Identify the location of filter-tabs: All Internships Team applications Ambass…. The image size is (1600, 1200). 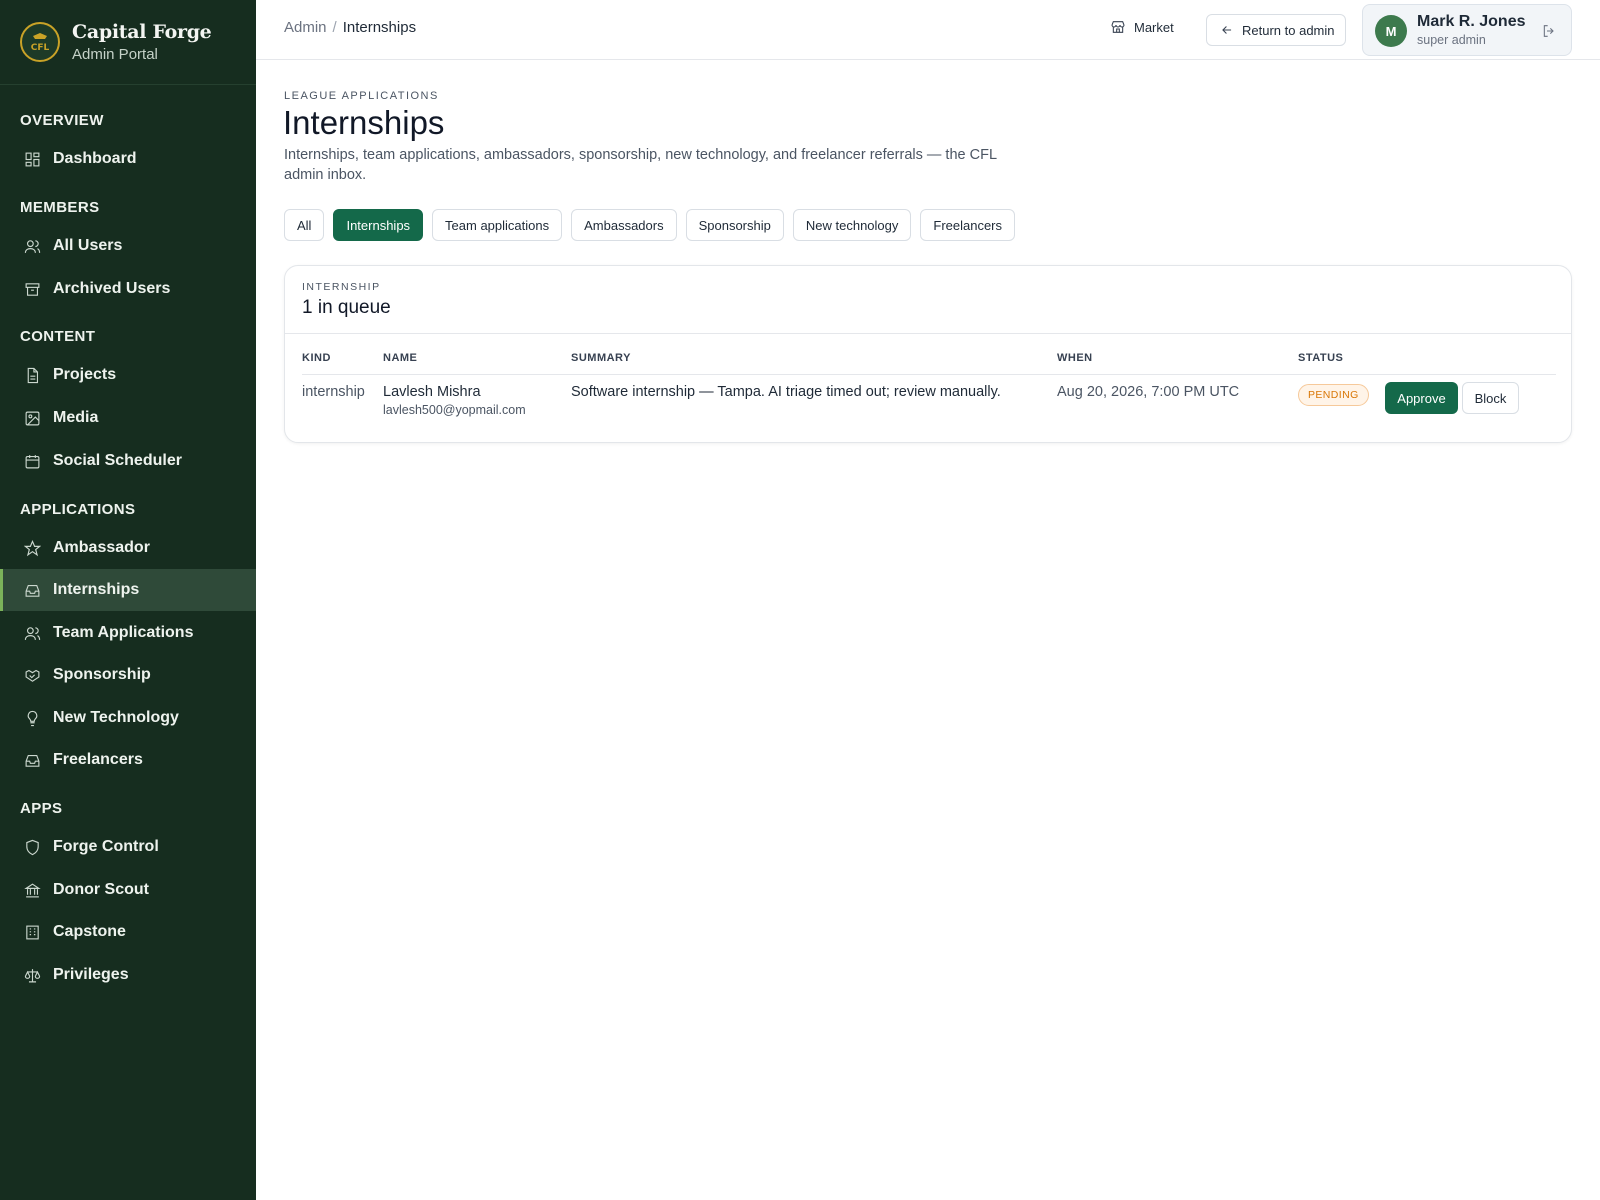
(650, 225).